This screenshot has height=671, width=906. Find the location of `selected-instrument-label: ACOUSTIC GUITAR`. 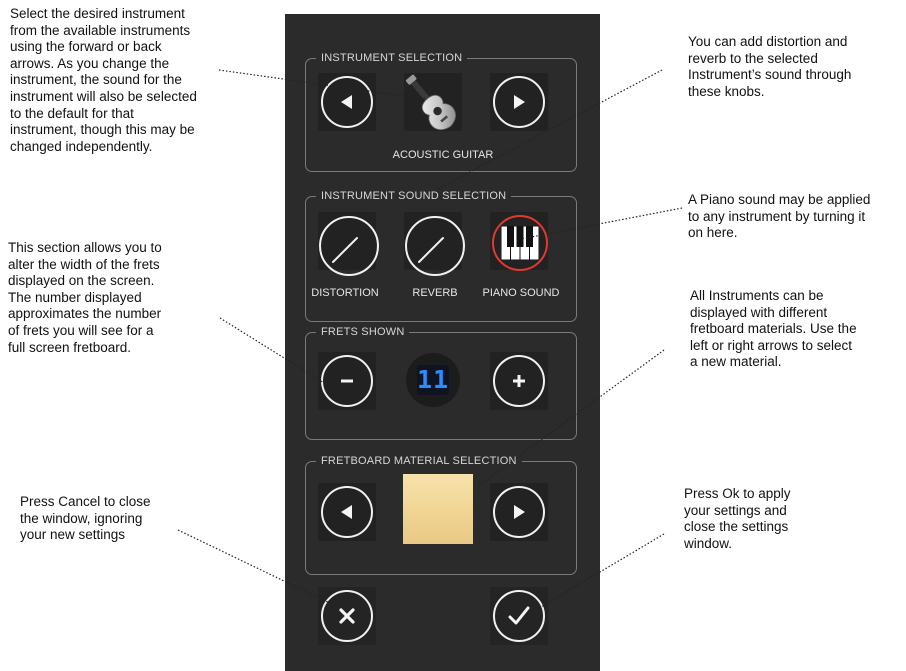

selected-instrument-label: ACOUSTIC GUITAR is located at coordinates (443, 155).